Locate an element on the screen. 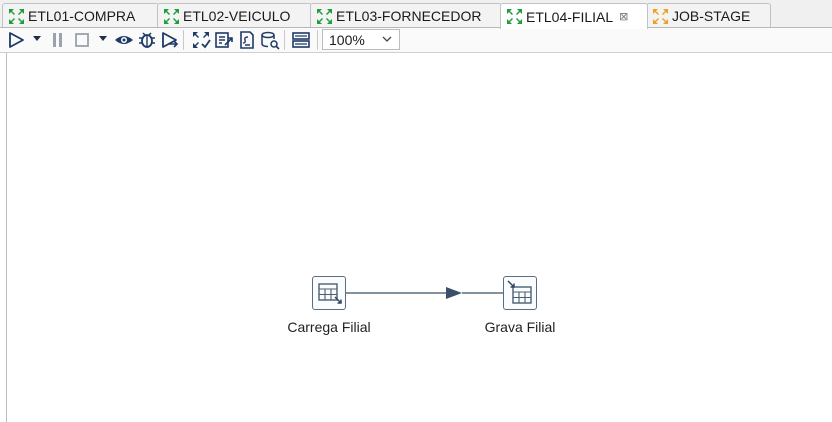  tab-etl01-compra: ETL01-COMPRA is located at coordinates (80, 15).